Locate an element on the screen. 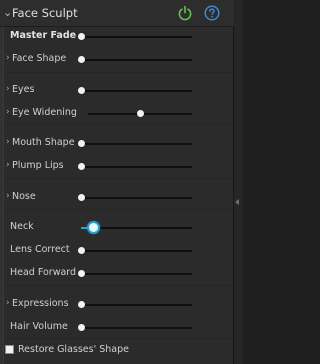 This screenshot has height=364, width=320. slider-row-mouth-shape: › Mouth Shape is located at coordinates (119, 143).